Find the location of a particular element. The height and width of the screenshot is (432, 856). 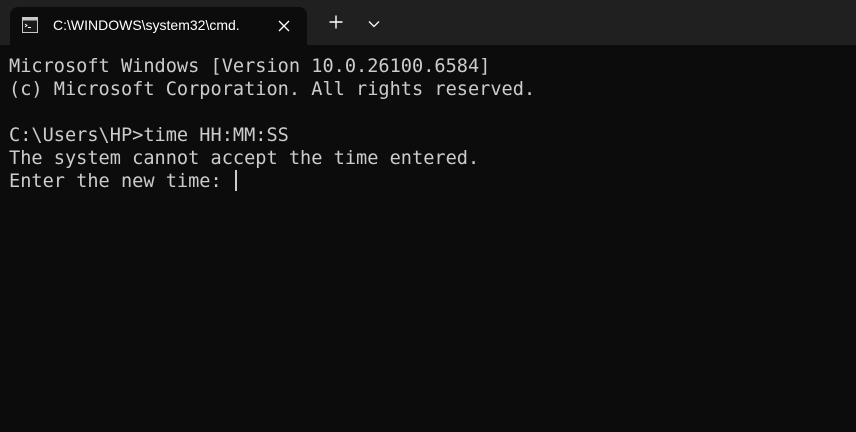

chevron-down-icon is located at coordinates (374, 24).